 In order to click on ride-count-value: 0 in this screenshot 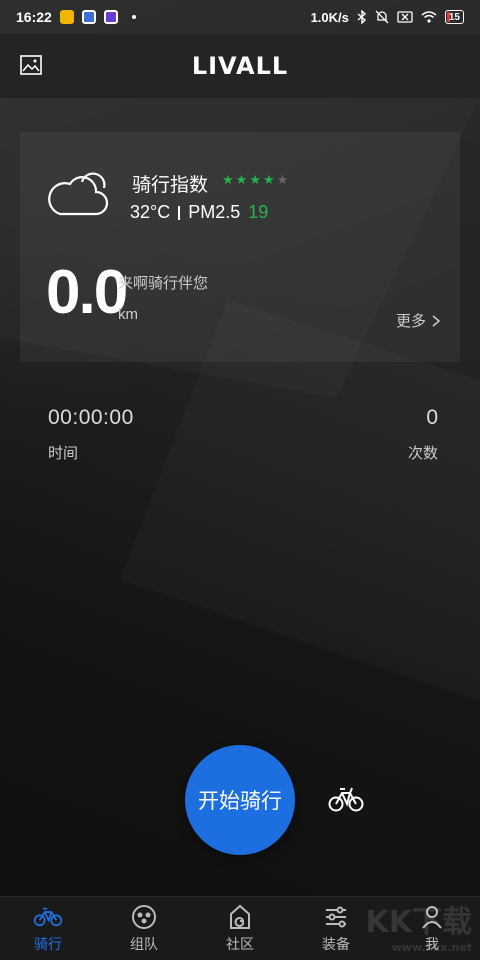, I will do `click(432, 417)`.